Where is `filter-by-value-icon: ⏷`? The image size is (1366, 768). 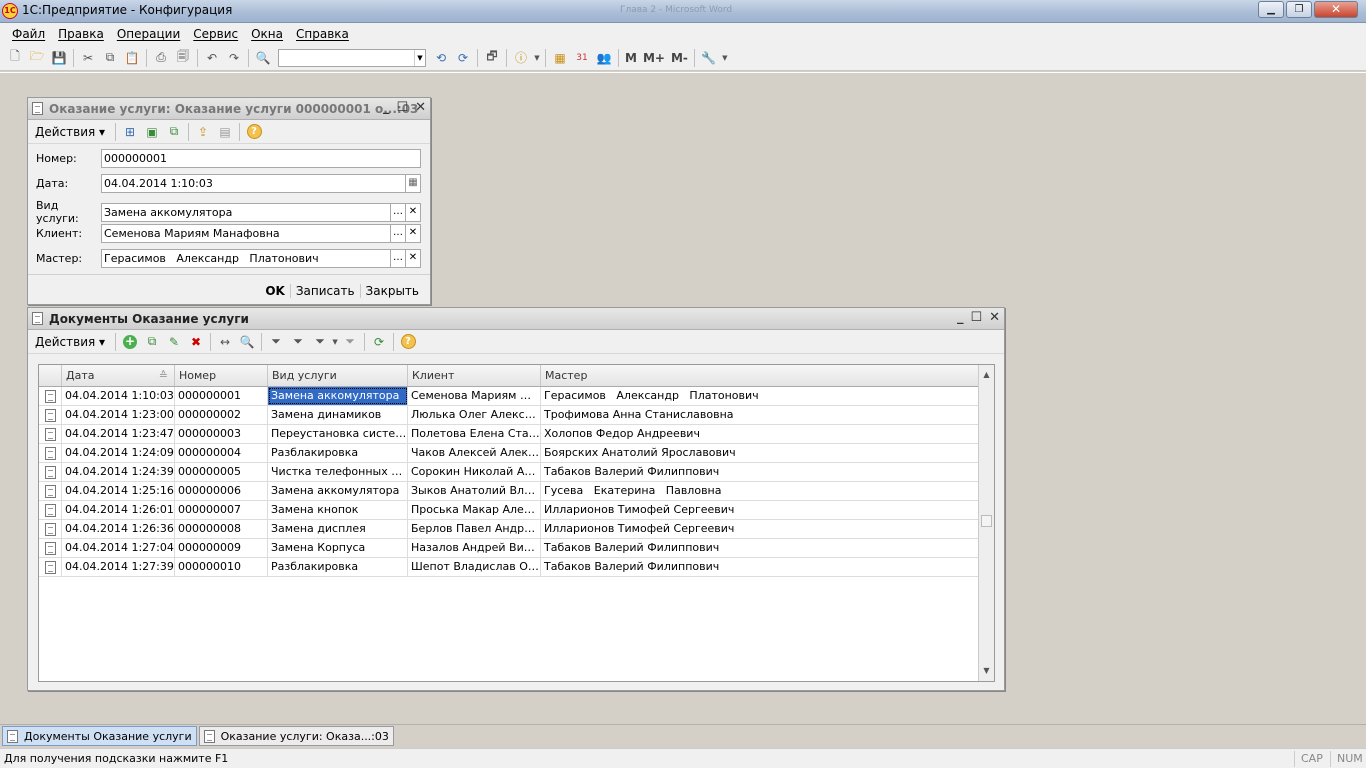 filter-by-value-icon: ⏷ is located at coordinates (298, 342).